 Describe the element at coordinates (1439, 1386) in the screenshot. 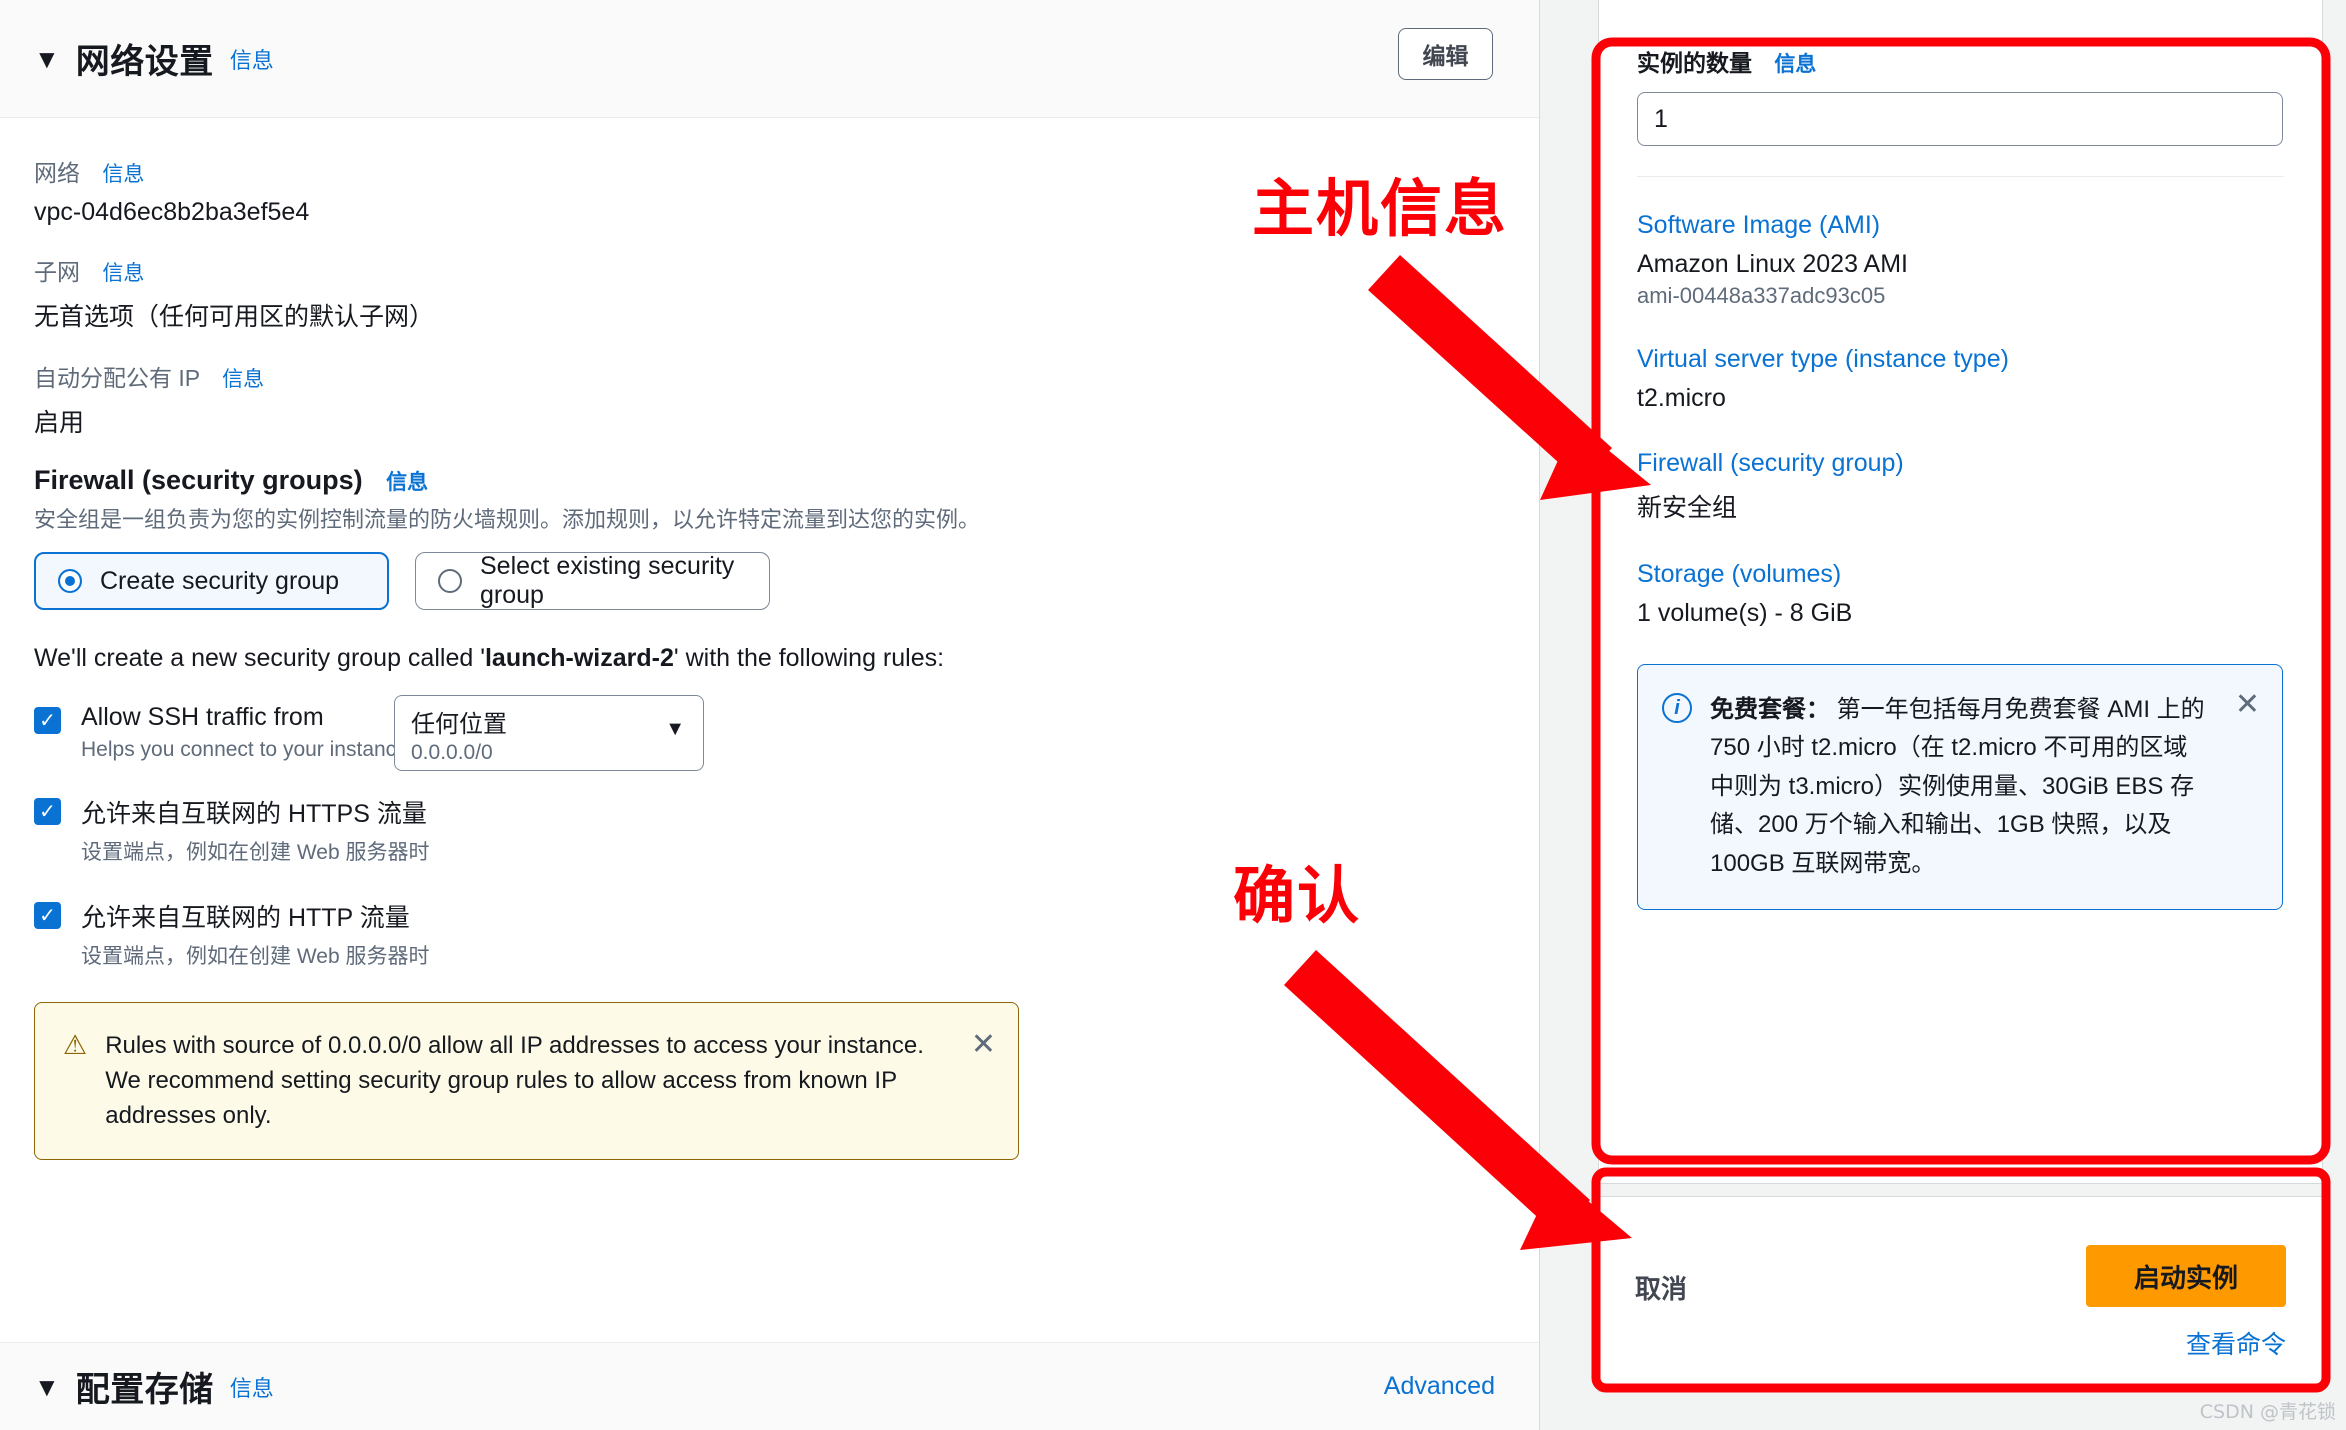

I see `advanced-link: Advanced` at that location.